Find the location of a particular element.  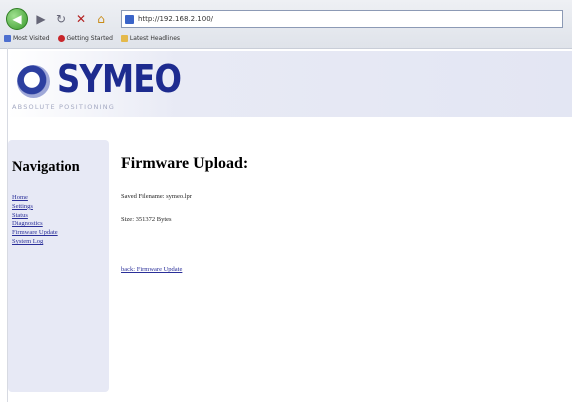

address-bar-url: http://192.168.2.100/ is located at coordinates (176, 19).